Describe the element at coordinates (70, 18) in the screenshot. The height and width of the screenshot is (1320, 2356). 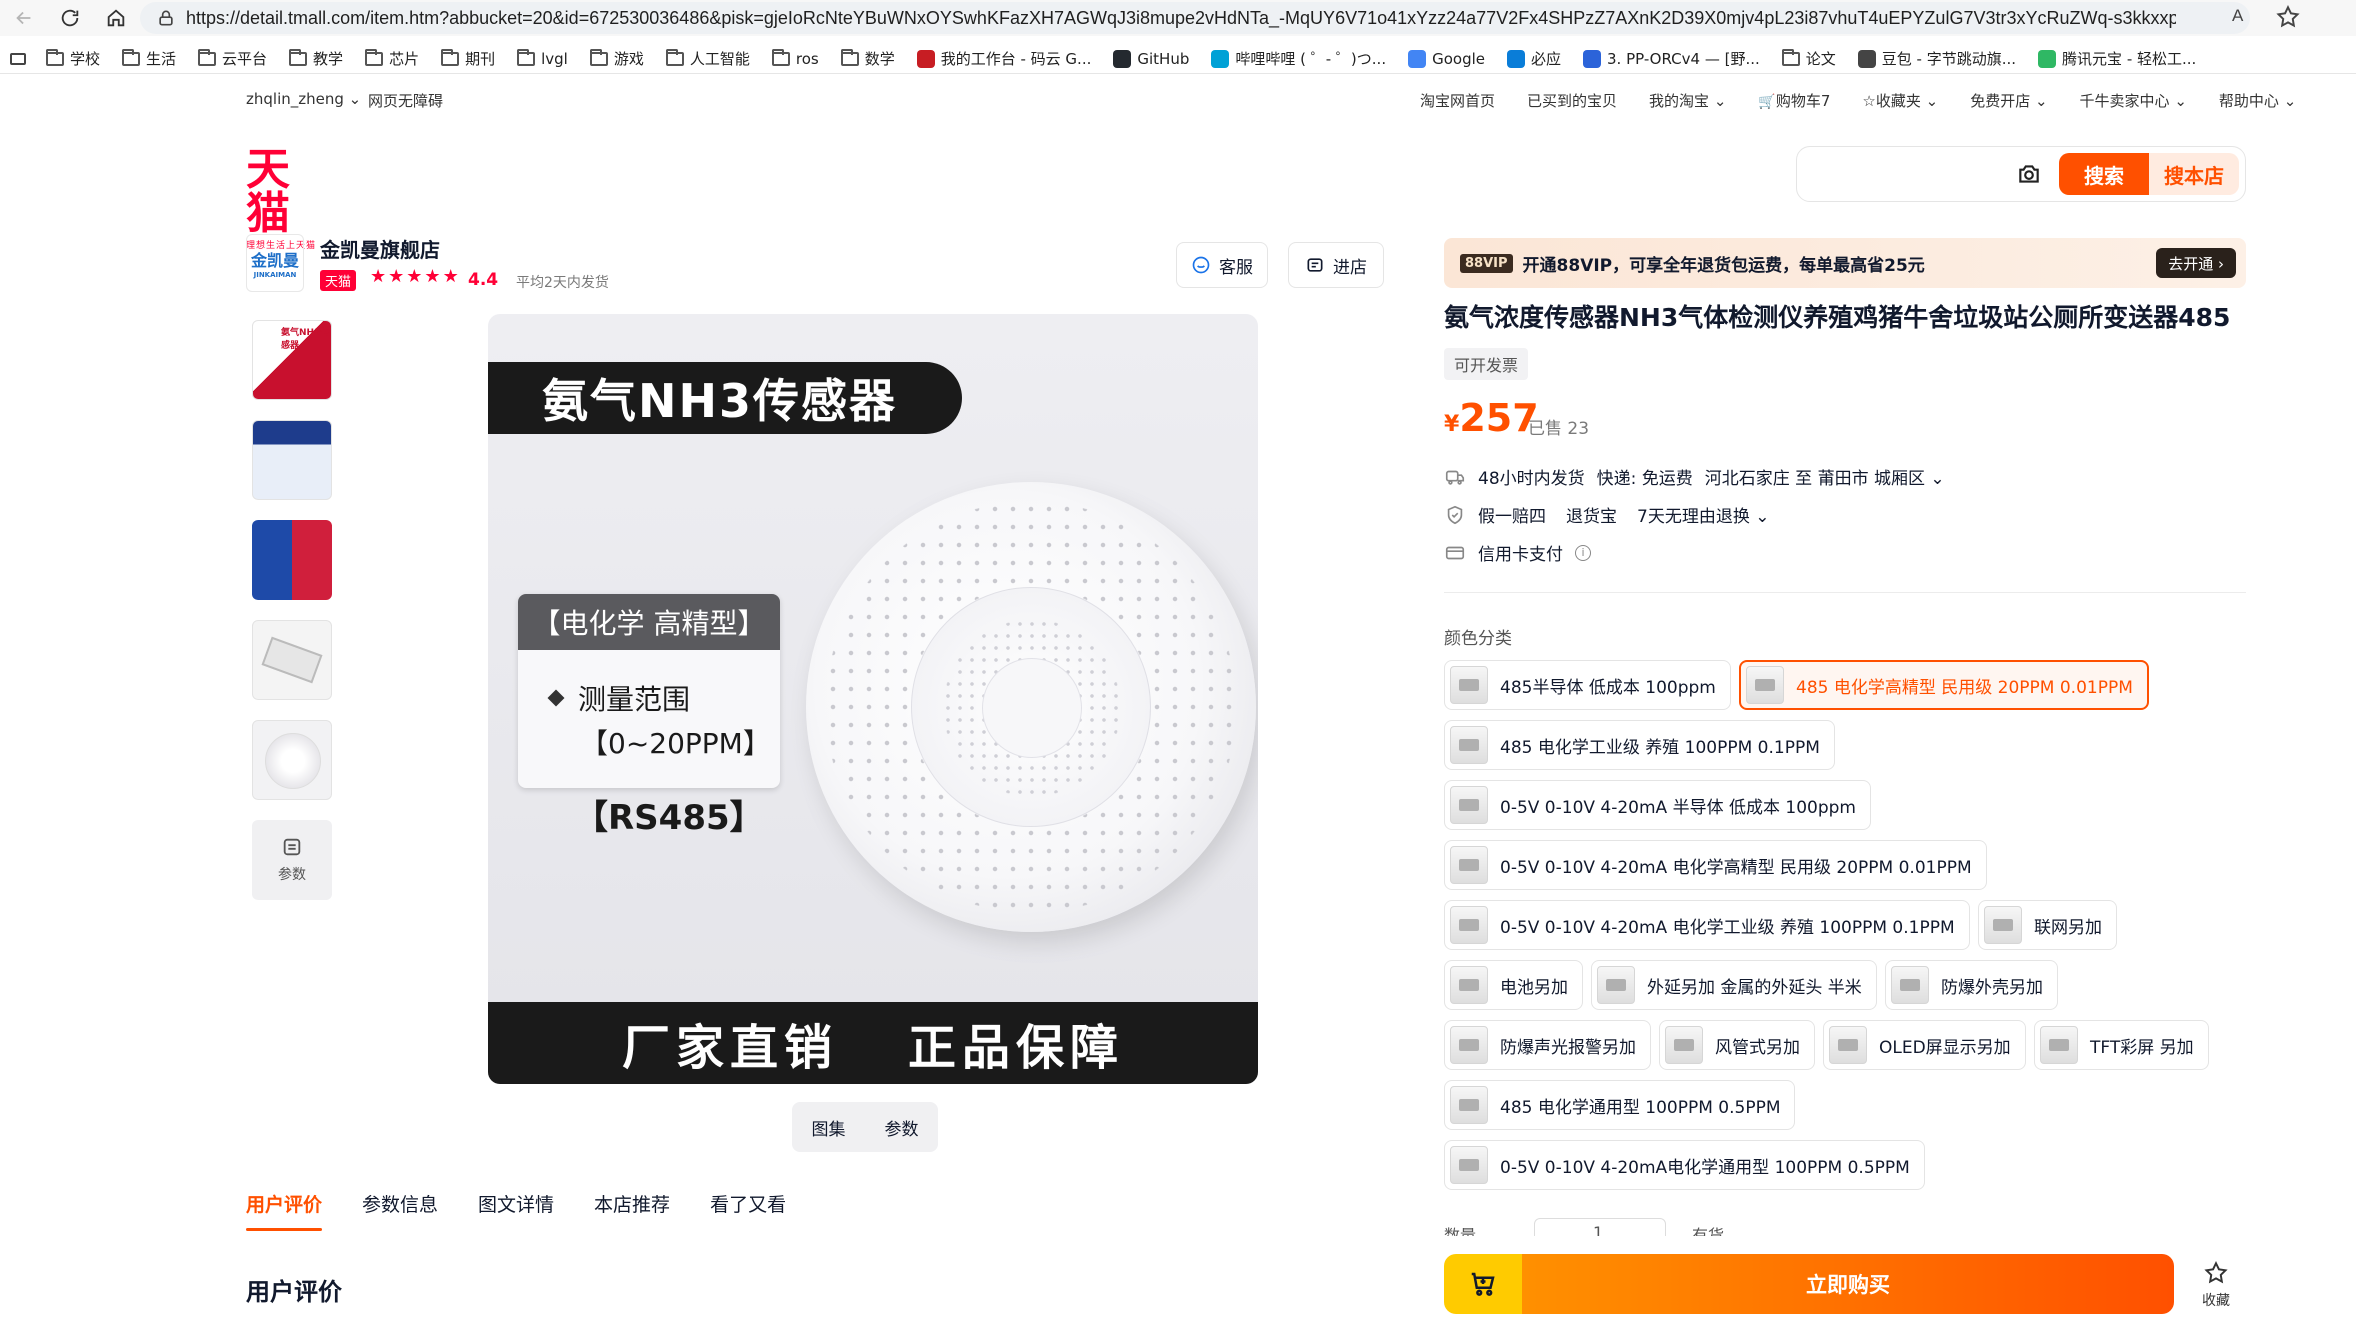
I see `reload-button` at that location.